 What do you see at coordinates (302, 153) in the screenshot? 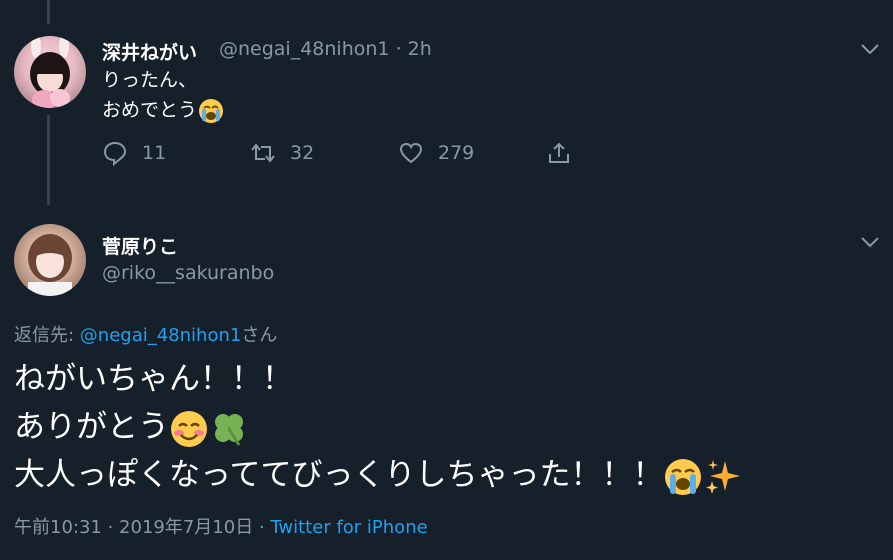
I see `retweet-count: 32` at bounding box center [302, 153].